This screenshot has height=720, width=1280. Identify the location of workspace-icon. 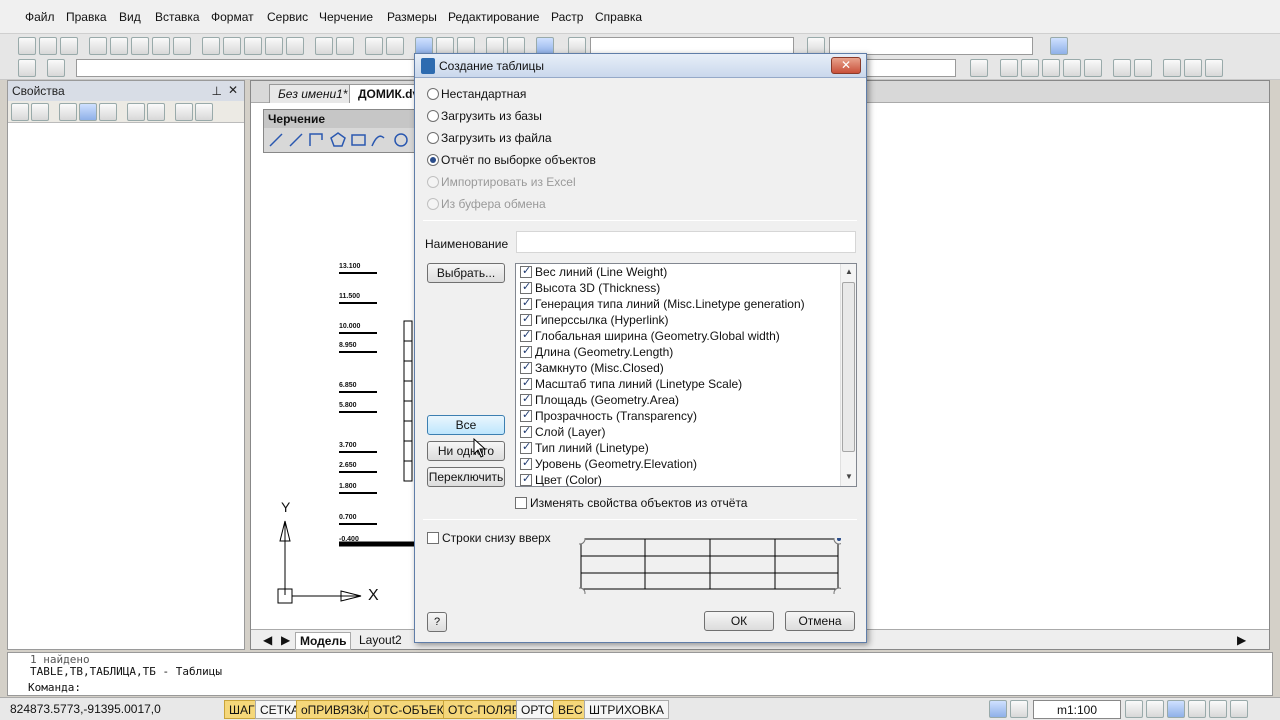
(998, 709).